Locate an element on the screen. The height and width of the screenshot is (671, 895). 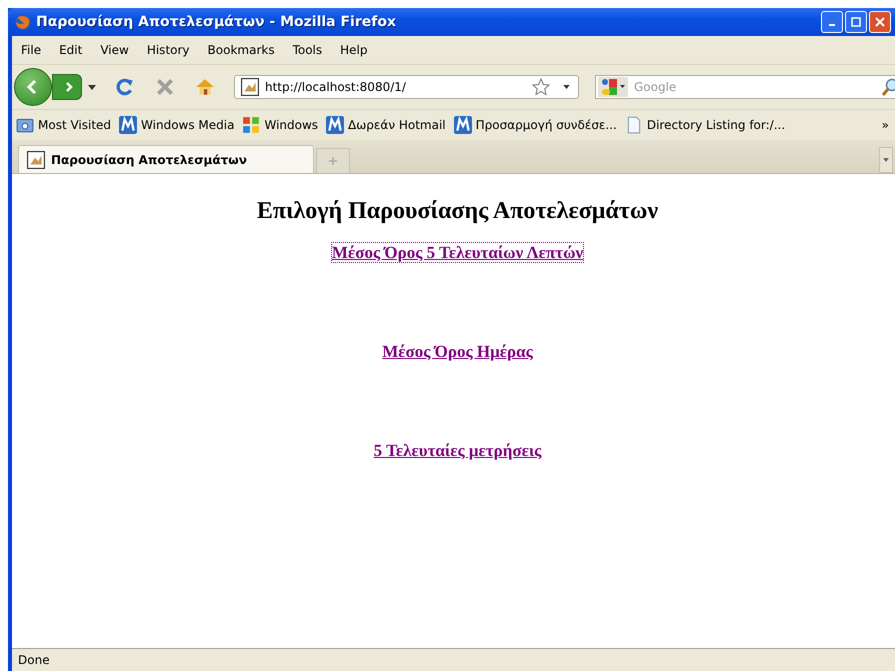
caret-icon is located at coordinates (886, 160).